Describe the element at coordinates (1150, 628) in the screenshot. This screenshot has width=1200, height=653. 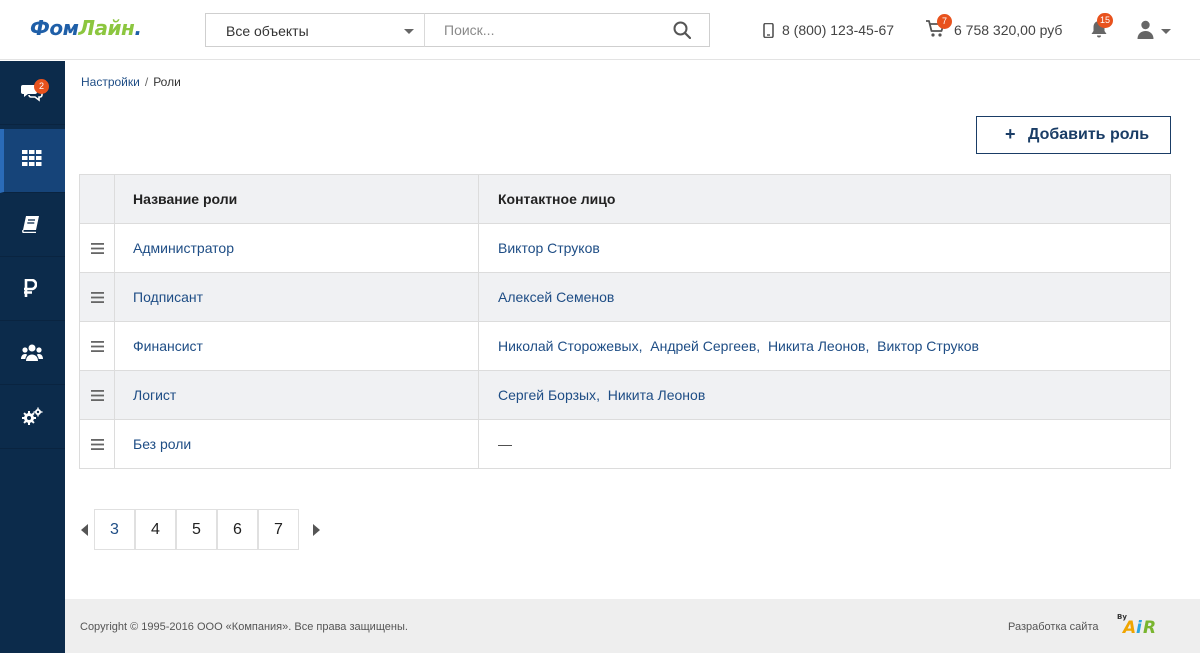
I see `developer-logo-r: R` at that location.